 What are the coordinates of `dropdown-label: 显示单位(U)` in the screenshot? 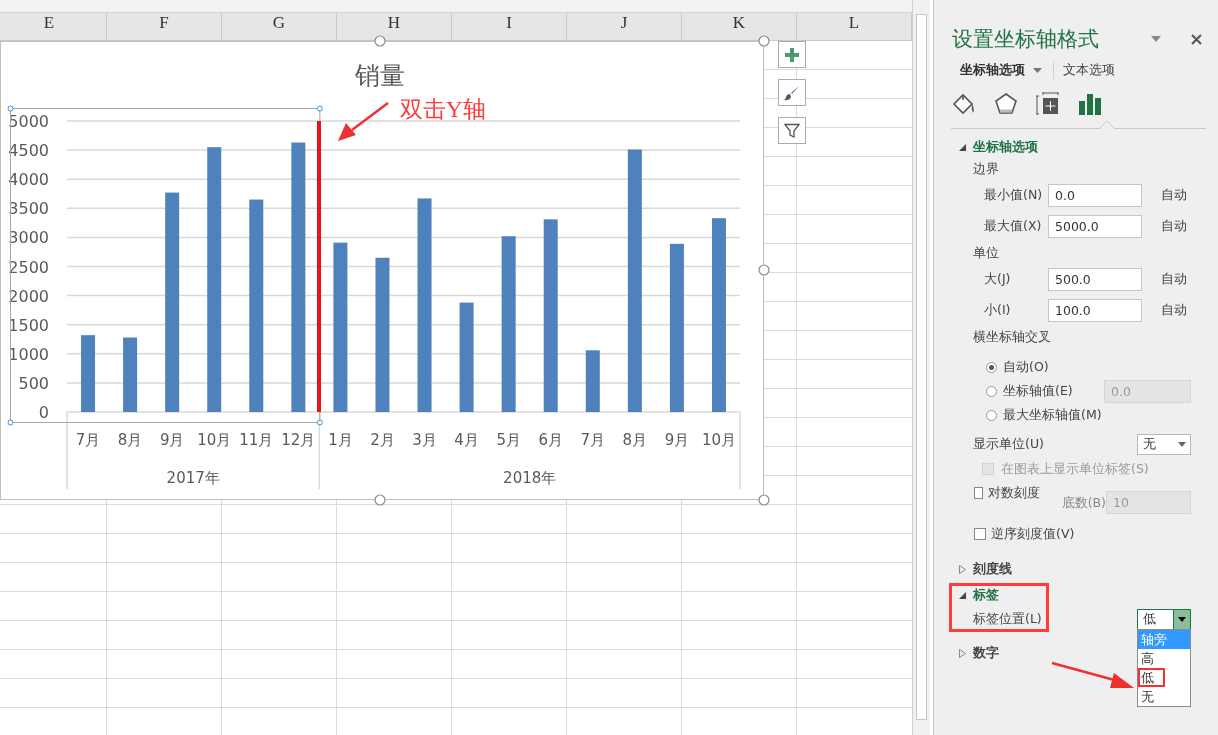 It's located at (1008, 444).